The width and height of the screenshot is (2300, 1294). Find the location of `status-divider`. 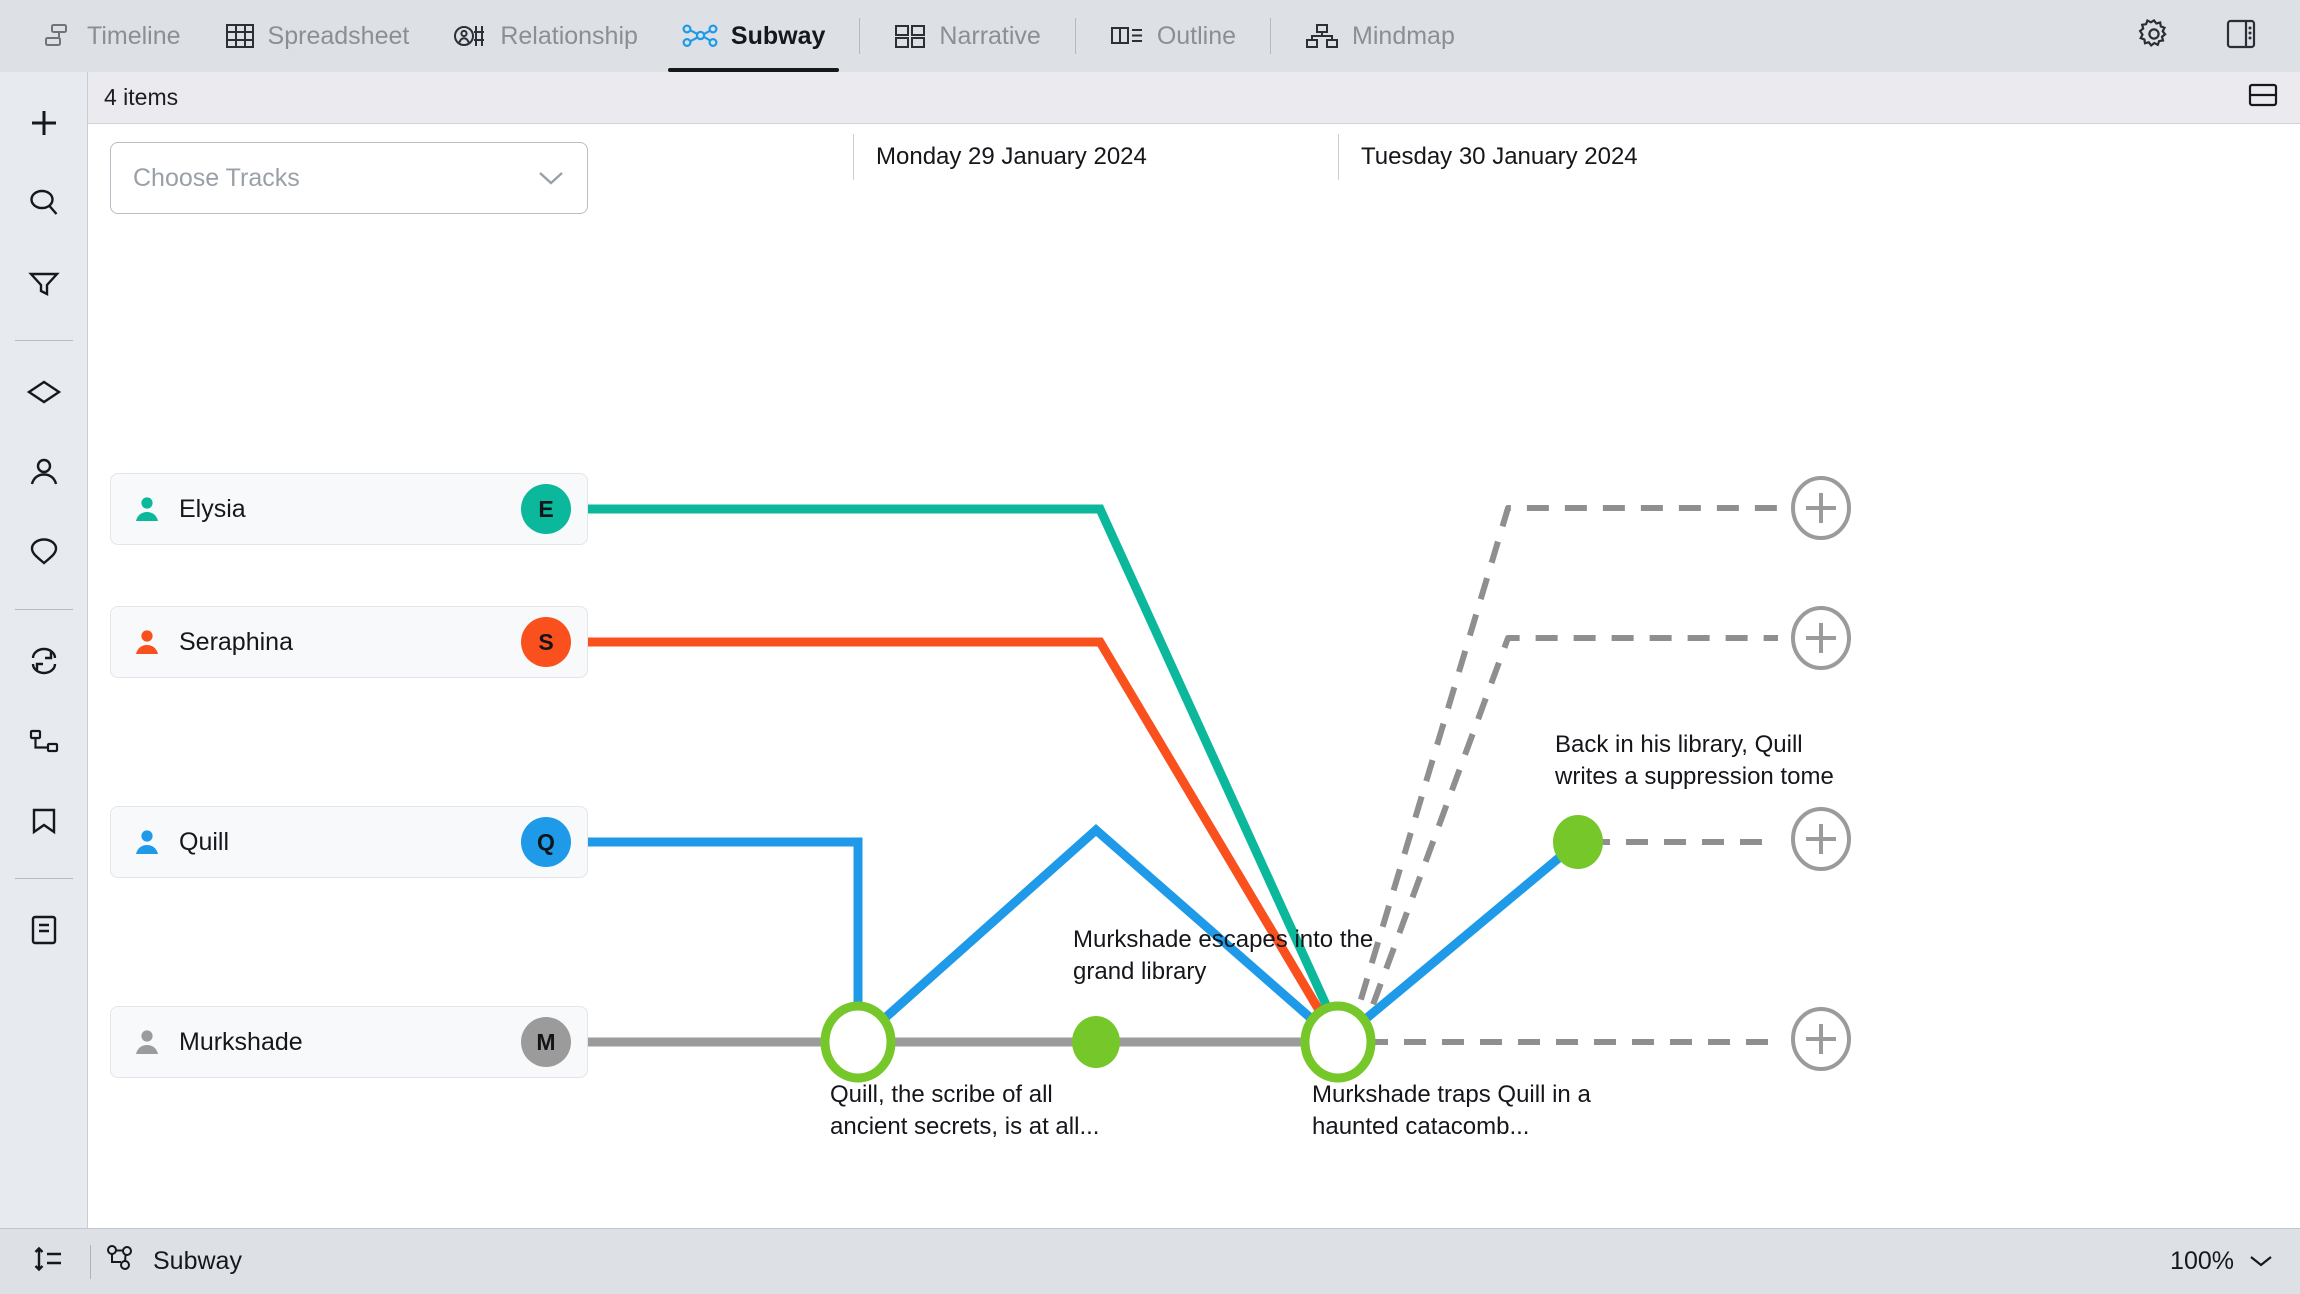

status-divider is located at coordinates (90, 1261).